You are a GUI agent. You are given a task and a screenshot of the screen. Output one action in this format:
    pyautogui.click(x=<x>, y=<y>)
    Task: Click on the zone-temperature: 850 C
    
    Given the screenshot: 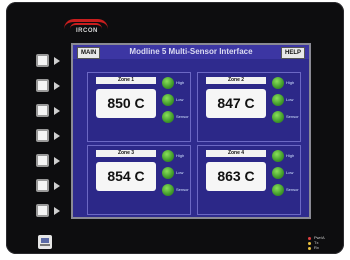 What is the action you would take?
    pyautogui.click(x=126, y=103)
    